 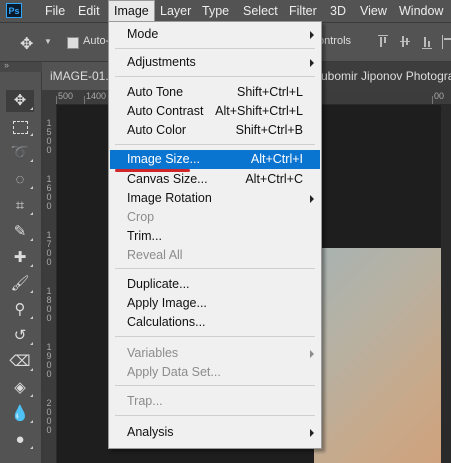 I want to click on move-icon: ✥, so click(x=20, y=100).